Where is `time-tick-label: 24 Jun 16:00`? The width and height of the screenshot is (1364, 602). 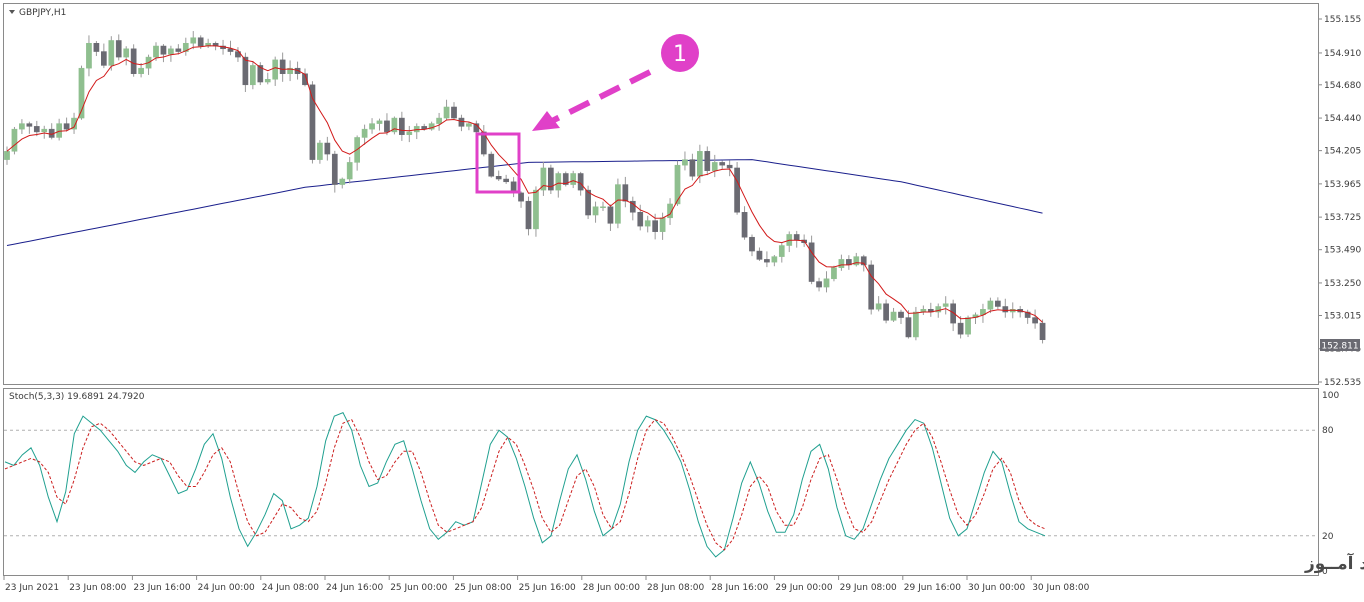 time-tick-label: 24 Jun 16:00 is located at coordinates (354, 588).